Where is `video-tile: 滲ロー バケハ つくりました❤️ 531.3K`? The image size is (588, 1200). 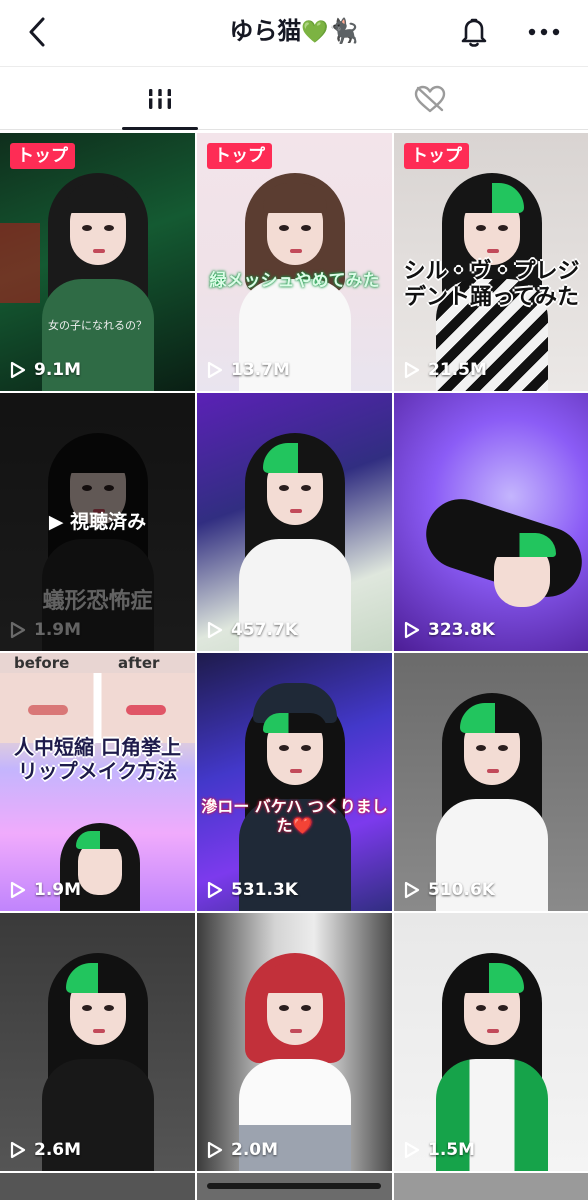
video-tile: 滲ロー バケハ つくりました❤️ 531.3K is located at coordinates (294, 782).